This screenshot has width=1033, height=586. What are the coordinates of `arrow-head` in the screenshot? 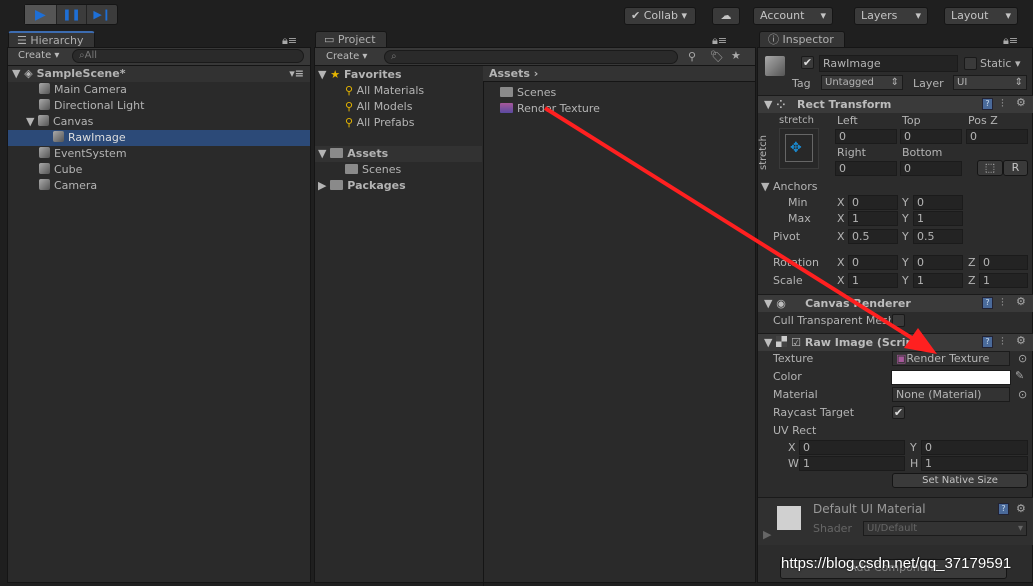 It's located at (920, 341).